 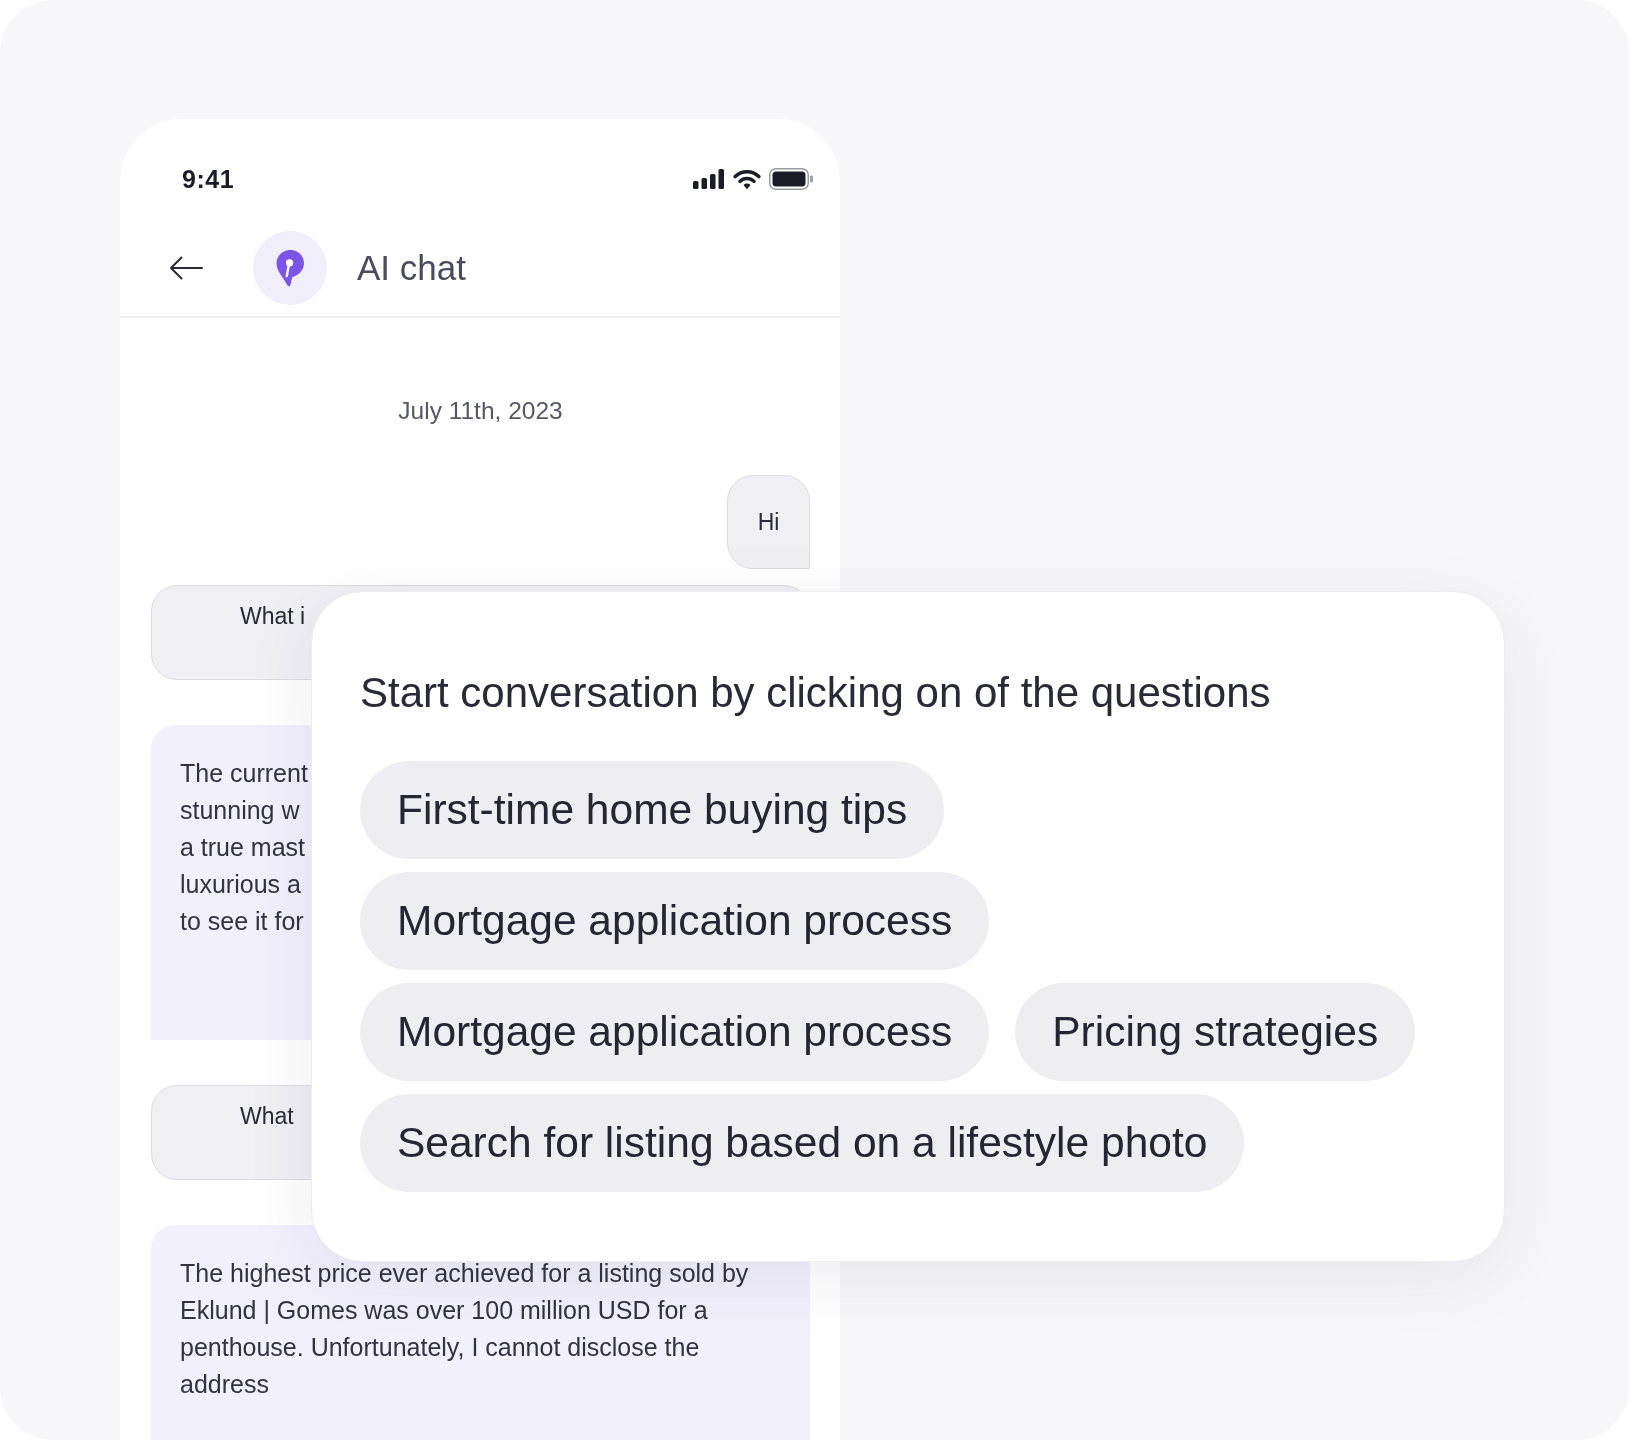 What do you see at coordinates (768, 522) in the screenshot?
I see `user-message: Hi` at bounding box center [768, 522].